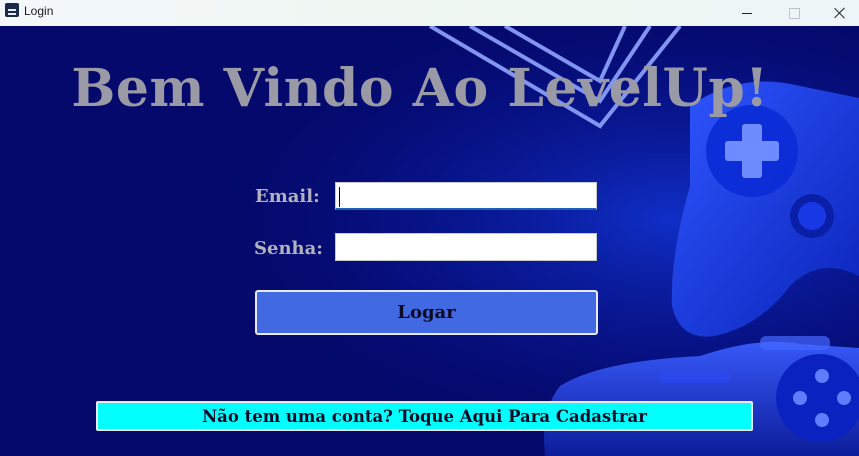 The height and width of the screenshot is (456, 859). What do you see at coordinates (426, 312) in the screenshot?
I see `login-button: Logar` at bounding box center [426, 312].